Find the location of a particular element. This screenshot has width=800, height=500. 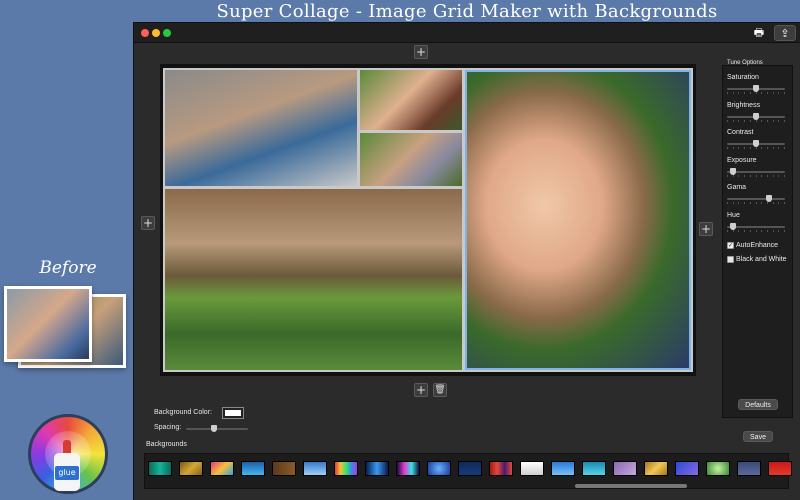

background-tile-brown-wood is located at coordinates (284, 468).